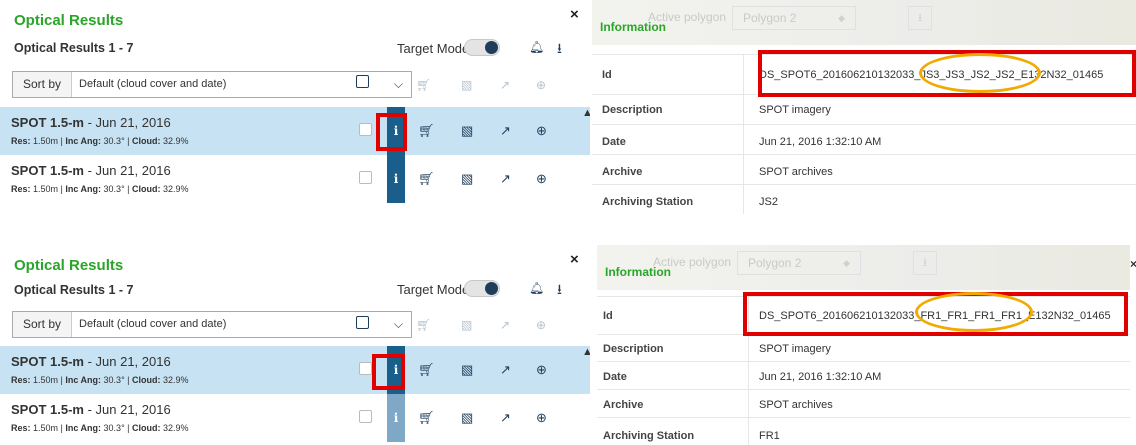 The height and width of the screenshot is (445, 1136). Describe the element at coordinates (796, 405) in the screenshot. I see `info-value: SPOT archives` at that location.